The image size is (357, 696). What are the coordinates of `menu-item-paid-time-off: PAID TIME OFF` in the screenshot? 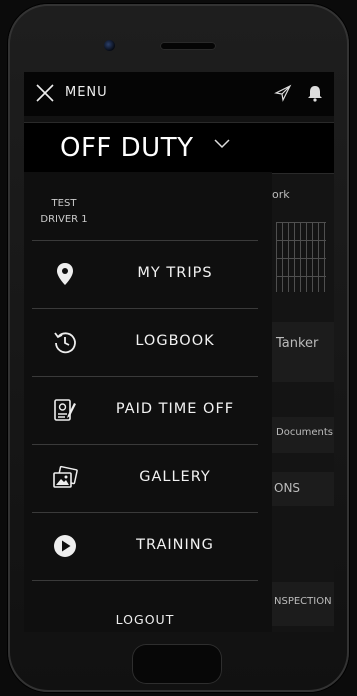 It's located at (145, 410).